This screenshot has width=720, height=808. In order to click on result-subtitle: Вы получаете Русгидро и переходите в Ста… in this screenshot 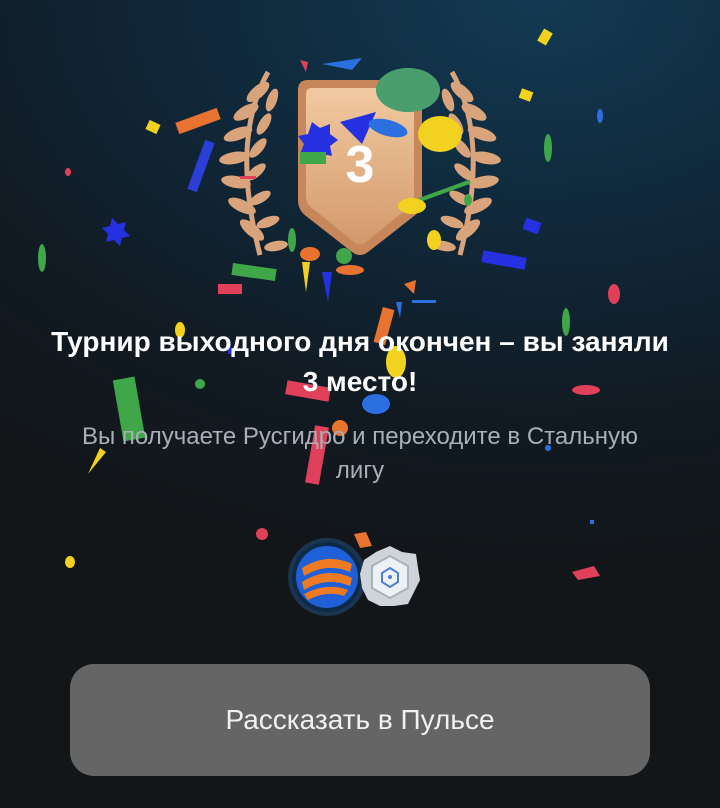, I will do `click(360, 453)`.